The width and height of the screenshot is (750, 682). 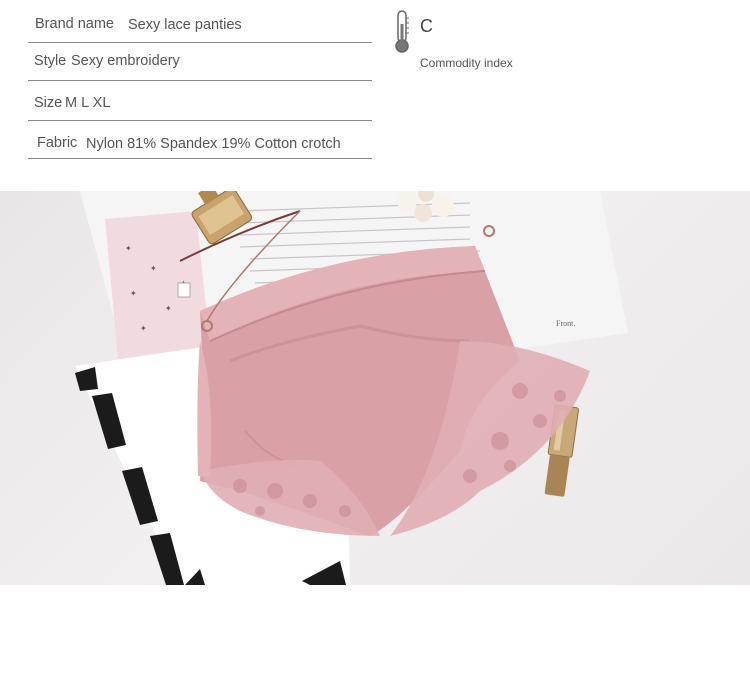 I want to click on size-label: Size, so click(x=48, y=103).